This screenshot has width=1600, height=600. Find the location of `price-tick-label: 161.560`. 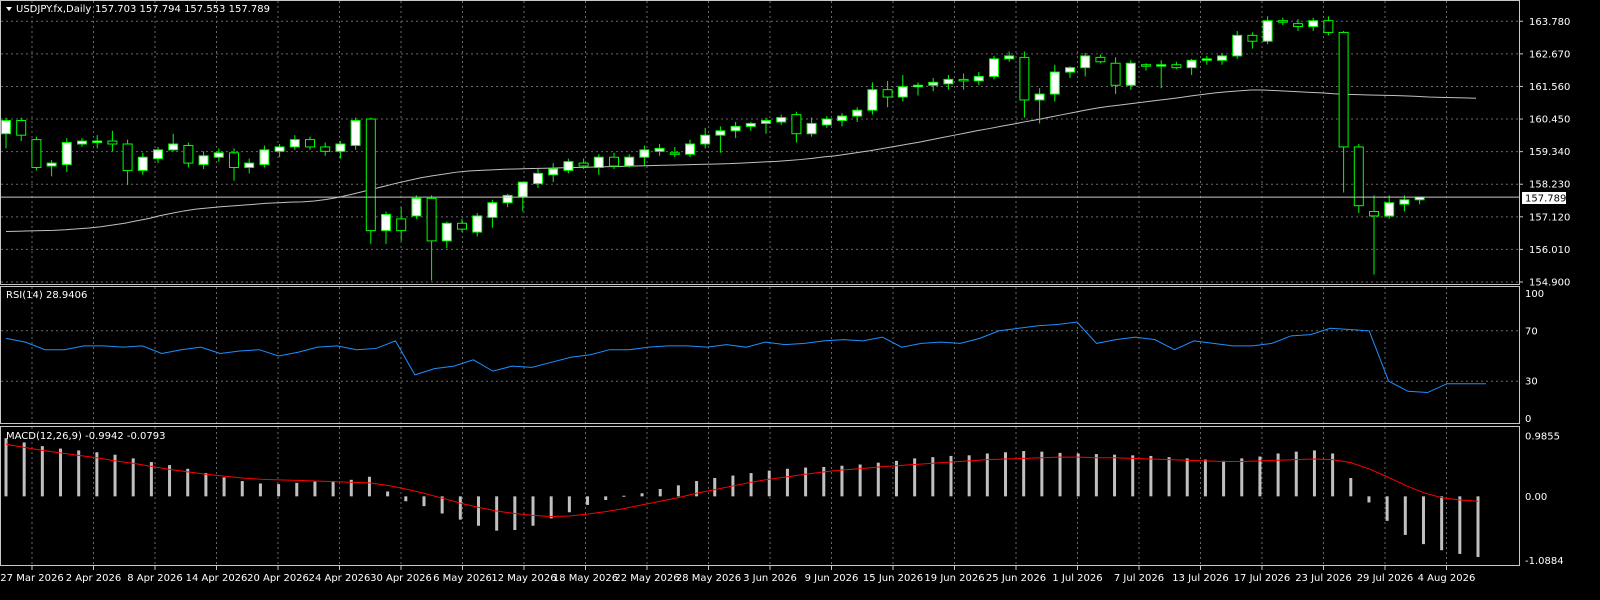

price-tick-label: 161.560 is located at coordinates (1549, 87).